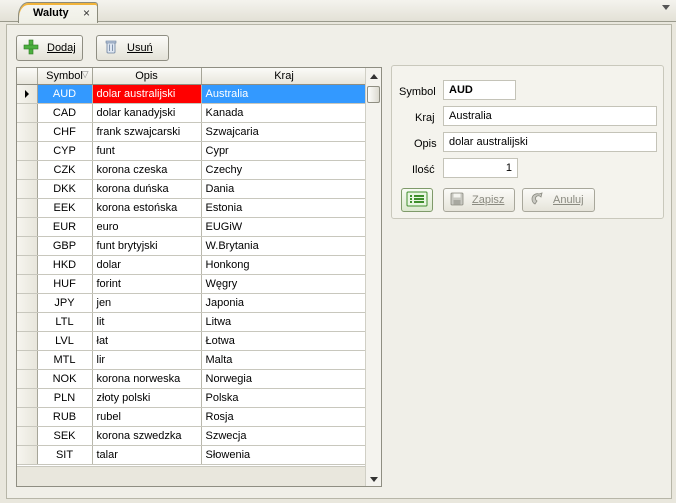 This screenshot has width=676, height=503. What do you see at coordinates (284, 227) in the screenshot?
I see `cell-kraj: EUGiW` at bounding box center [284, 227].